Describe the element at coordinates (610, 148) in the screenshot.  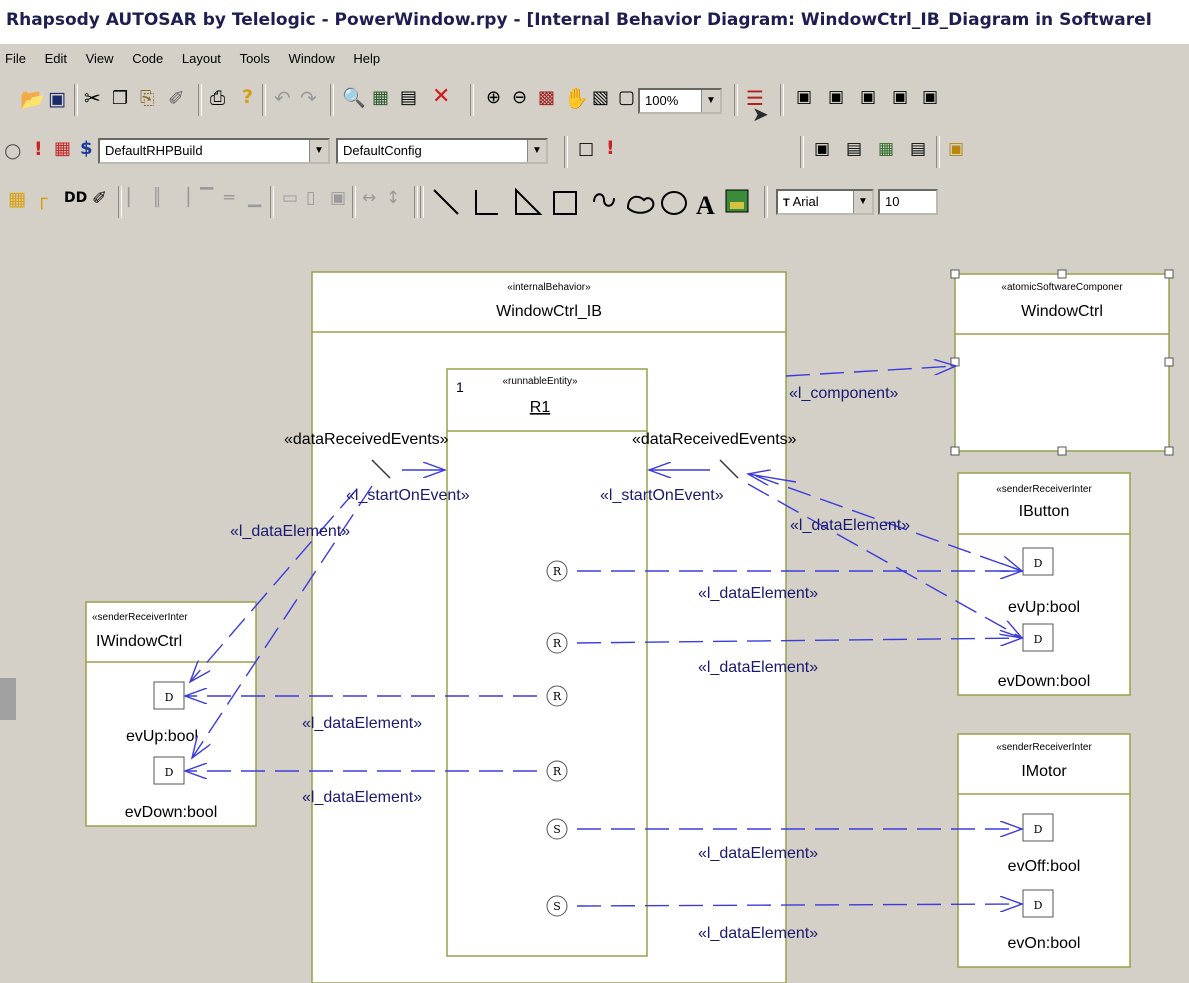
I see `breakpoint-icon: !` at that location.